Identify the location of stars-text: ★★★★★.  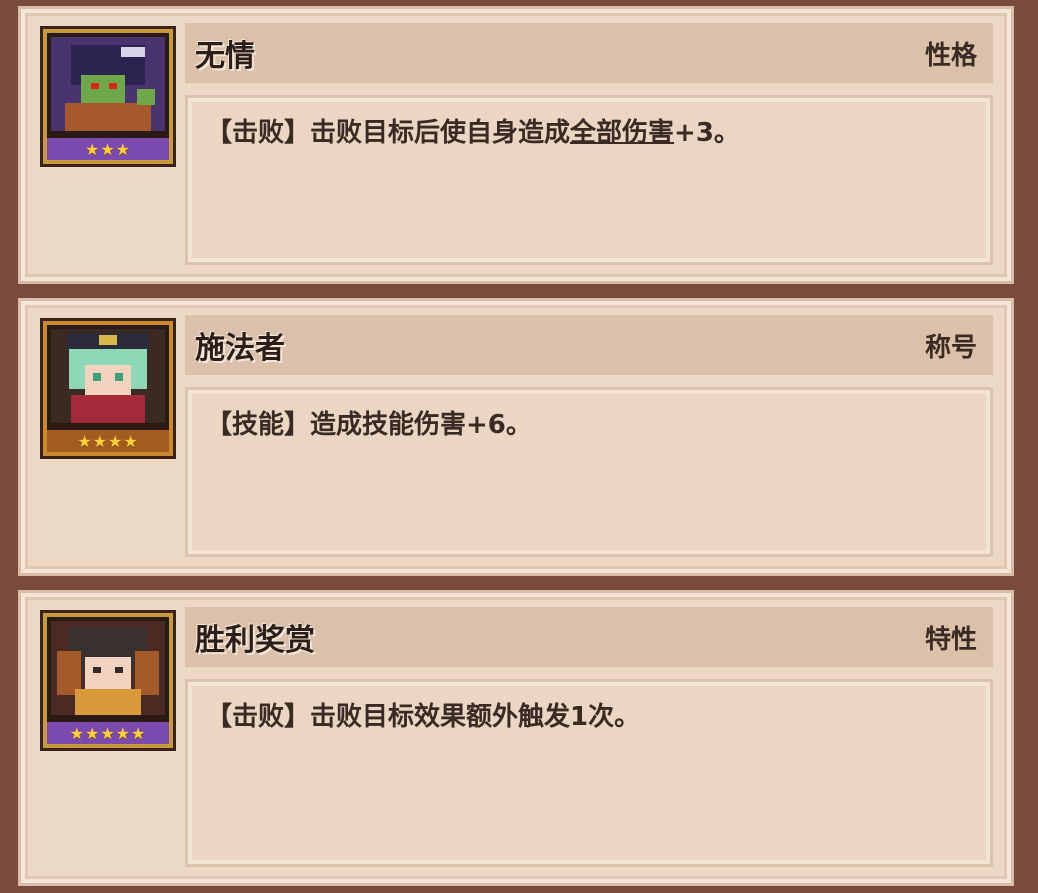
(108, 733).